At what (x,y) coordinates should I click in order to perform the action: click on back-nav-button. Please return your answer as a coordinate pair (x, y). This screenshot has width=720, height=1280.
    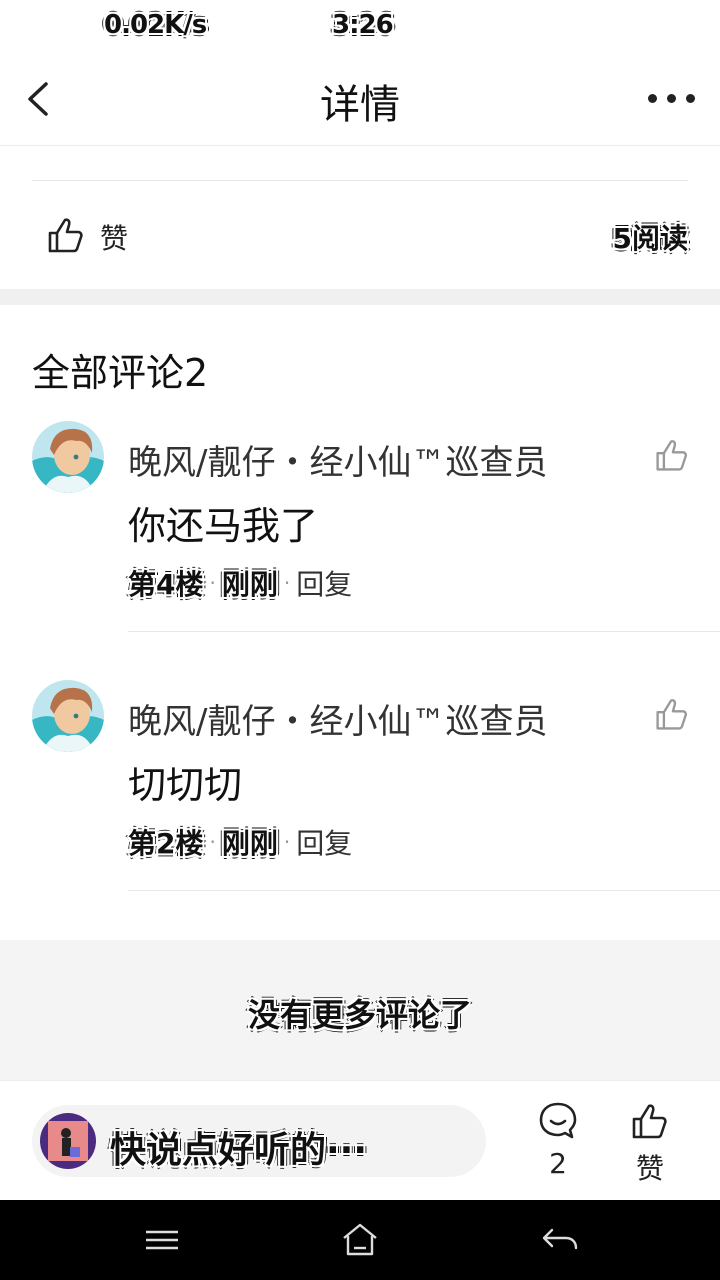
    Looking at the image, I should click on (560, 1240).